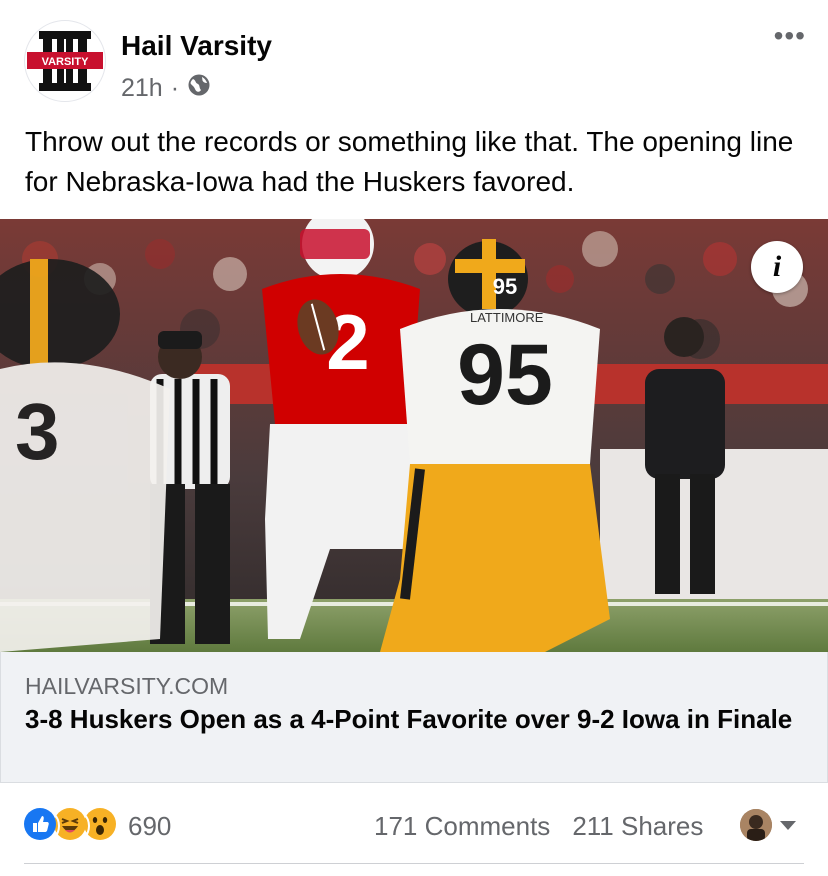  Describe the element at coordinates (507, 317) in the screenshot. I see `nameplate: LATTIMORE` at that location.